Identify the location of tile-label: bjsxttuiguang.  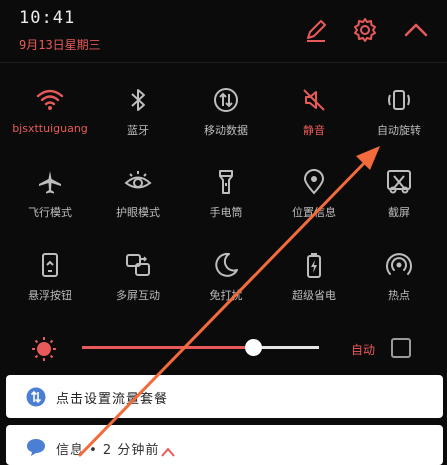
(50, 128).